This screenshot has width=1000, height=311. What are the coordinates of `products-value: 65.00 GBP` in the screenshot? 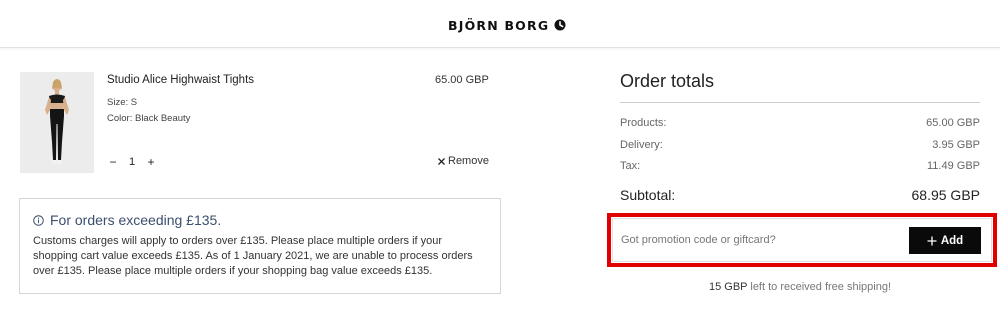 It's located at (953, 123).